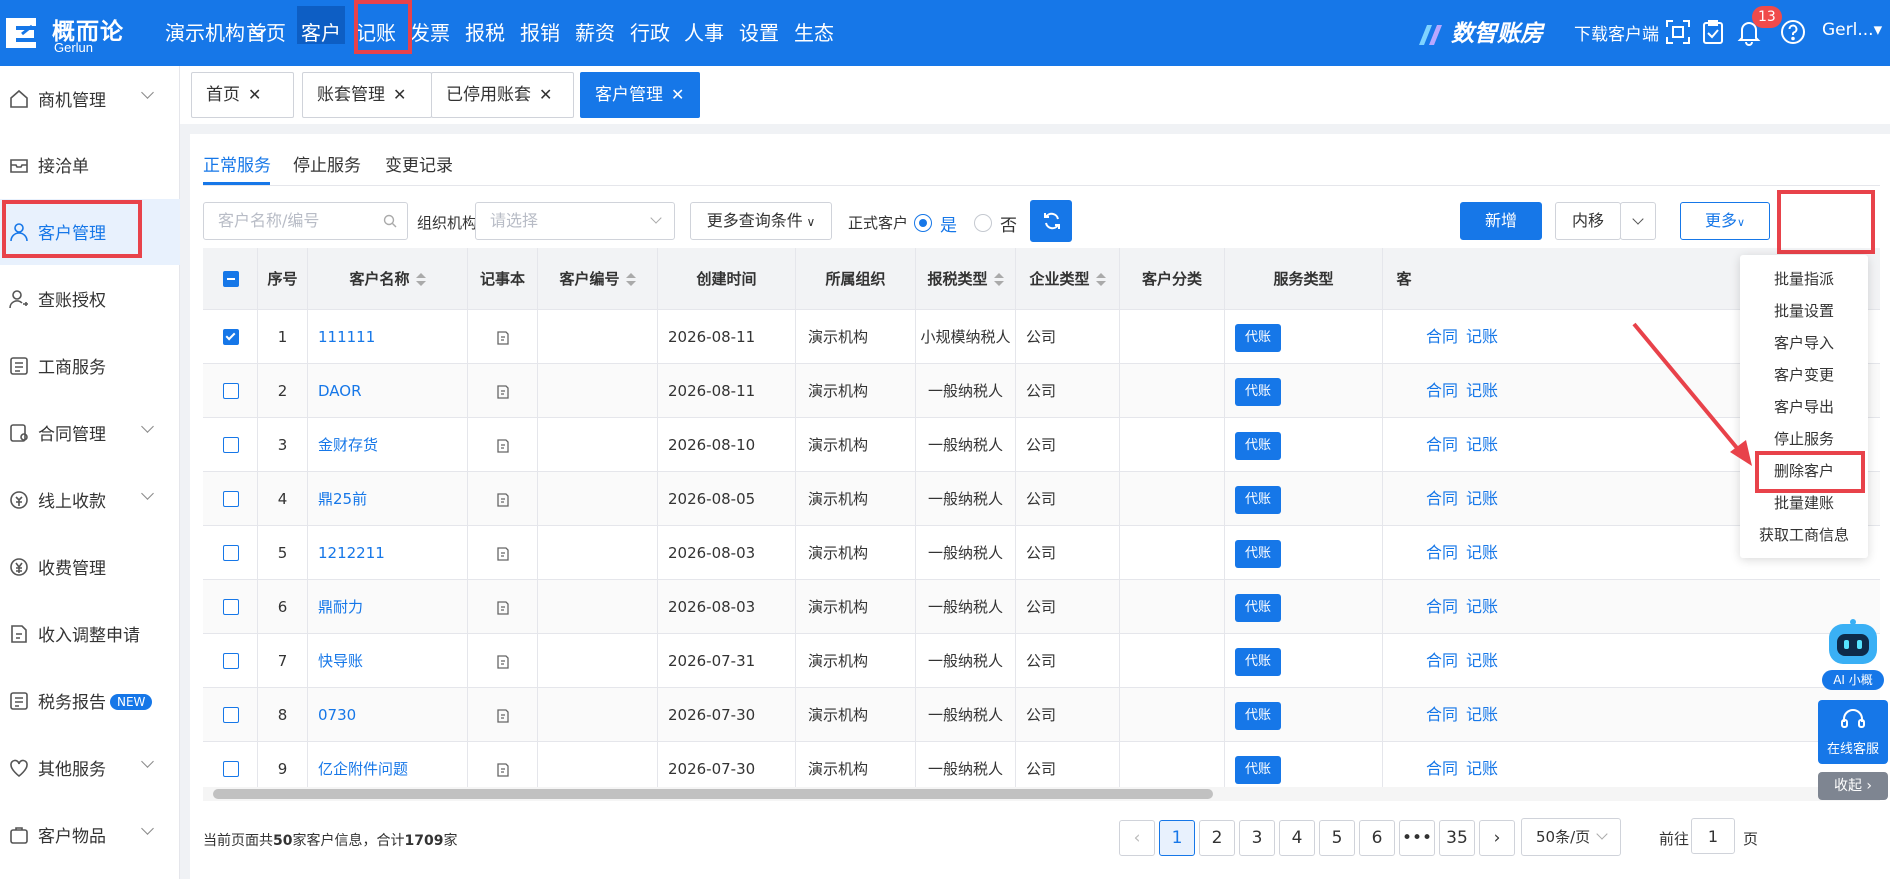 The width and height of the screenshot is (1890, 879). I want to click on page-button: 6, so click(1377, 838).